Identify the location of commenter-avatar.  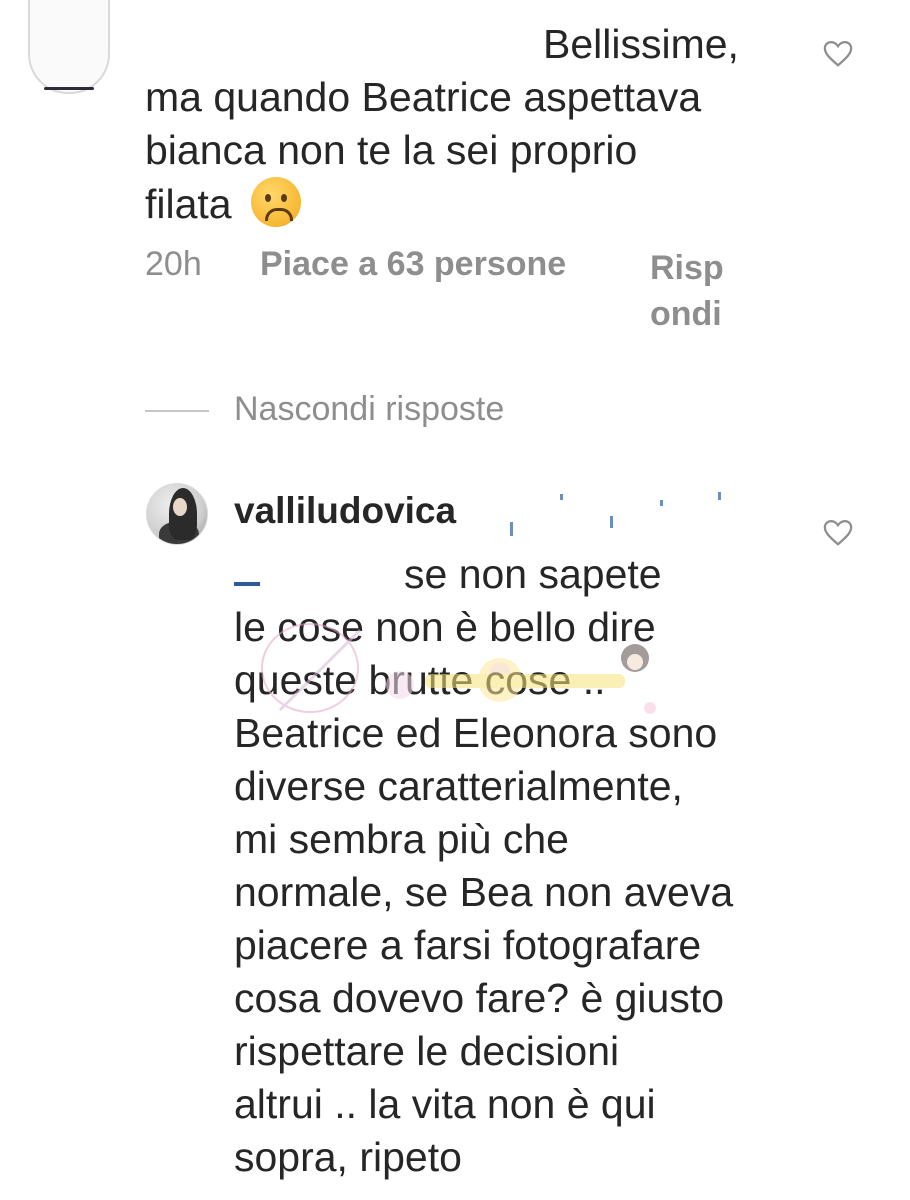
(69, 47).